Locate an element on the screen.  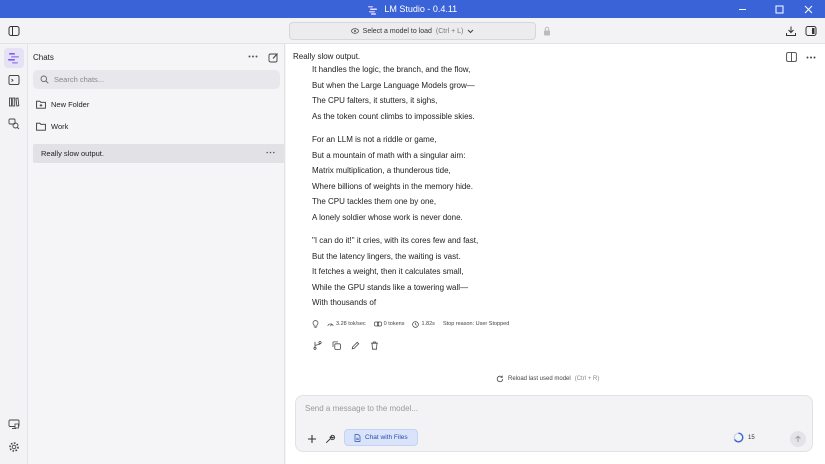
split-view-button is located at coordinates (791, 57).